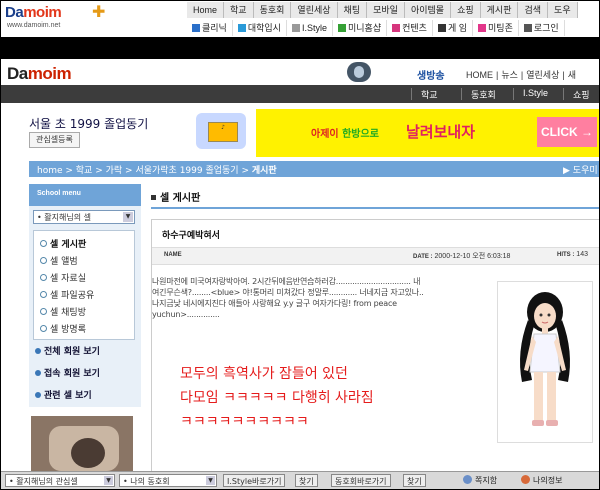 The width and height of the screenshot is (600, 490). What do you see at coordinates (572, 254) in the screenshot?
I see `post-hits: HITS : 143` at bounding box center [572, 254].